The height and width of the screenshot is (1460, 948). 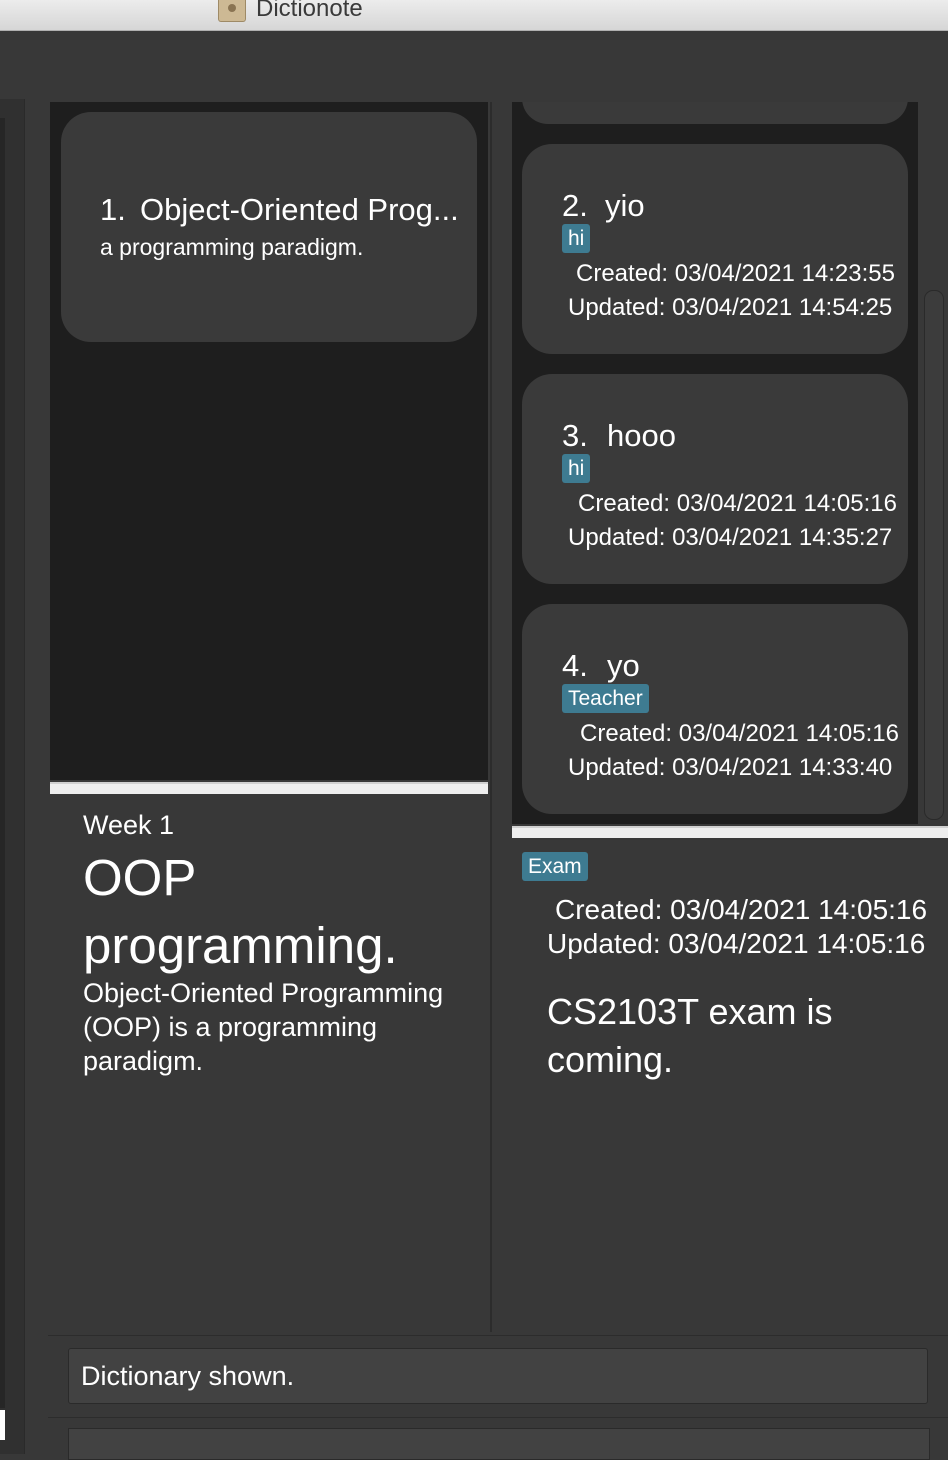 What do you see at coordinates (232, 247) in the screenshot?
I see `dictionary-item-summary: a programming paradigm.` at bounding box center [232, 247].